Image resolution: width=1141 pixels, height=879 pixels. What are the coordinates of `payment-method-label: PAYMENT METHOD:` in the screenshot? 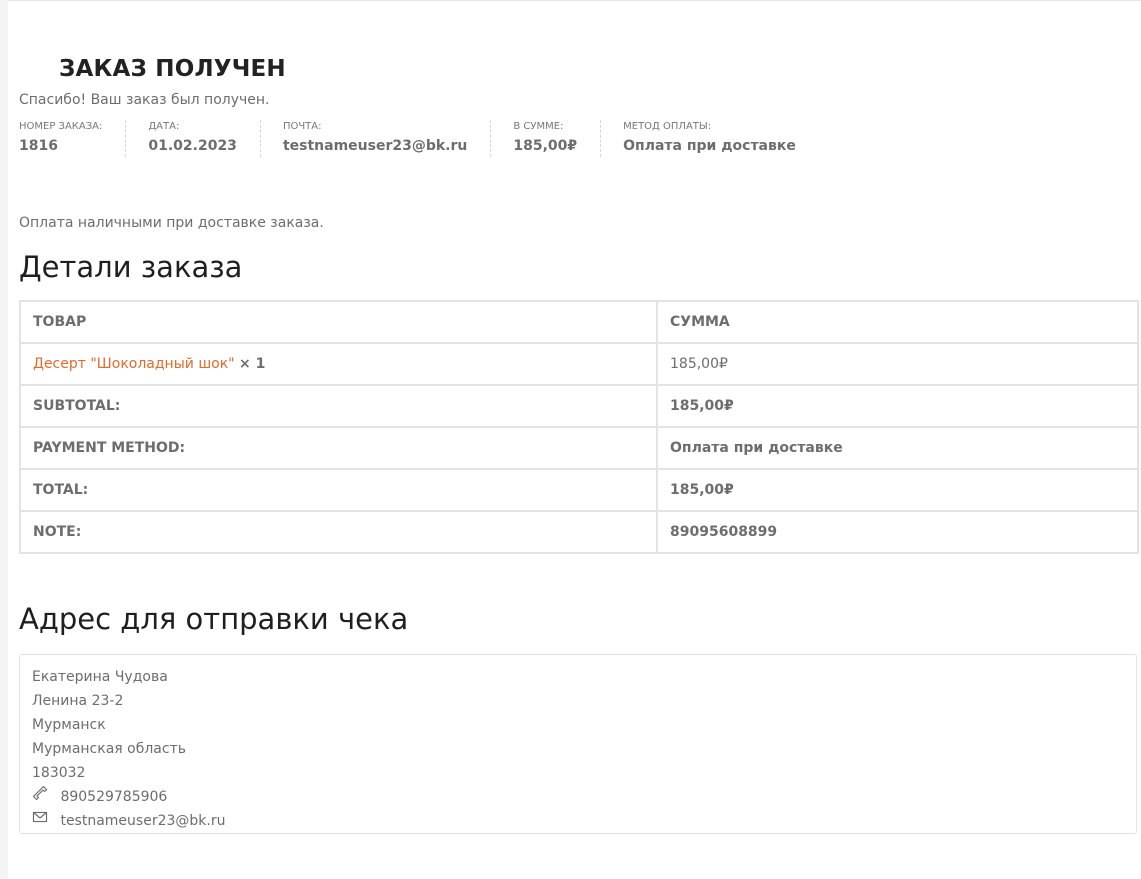 It's located at (338, 448).